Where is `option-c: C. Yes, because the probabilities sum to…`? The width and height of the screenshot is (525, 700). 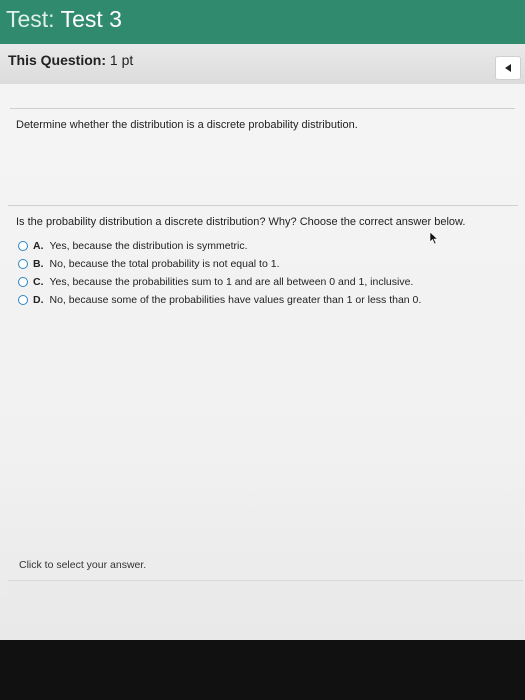 option-c: C. Yes, because the probabilities sum to… is located at coordinates (219, 282).